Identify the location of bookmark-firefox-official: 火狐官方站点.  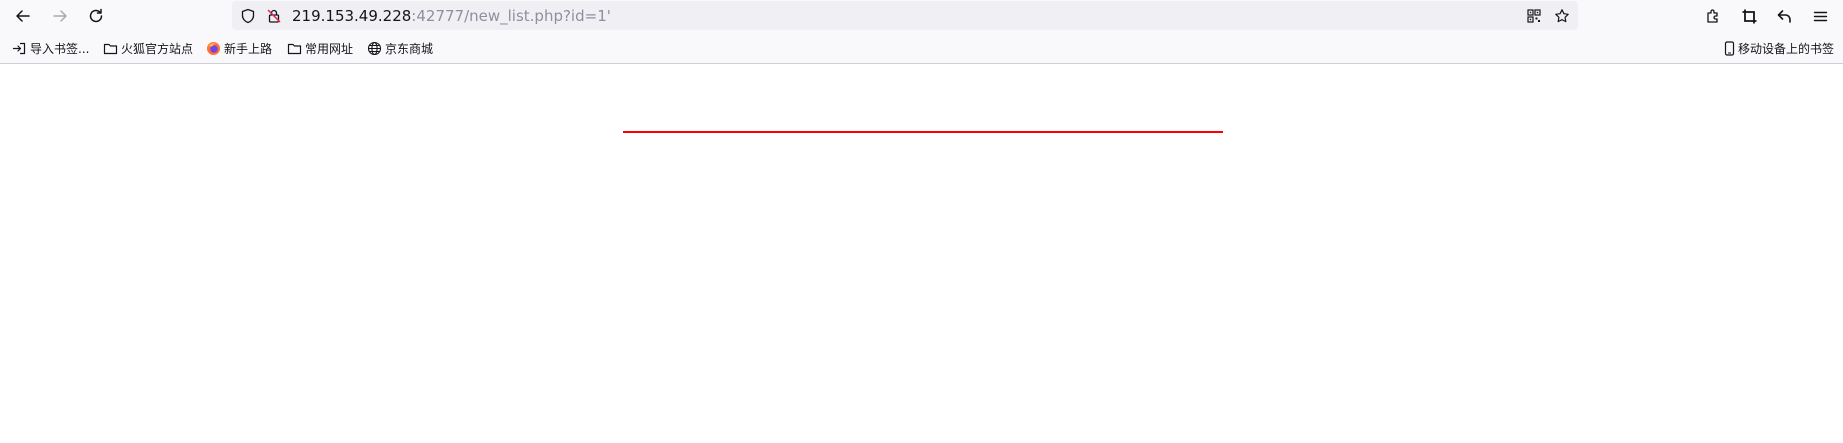
(148, 48).